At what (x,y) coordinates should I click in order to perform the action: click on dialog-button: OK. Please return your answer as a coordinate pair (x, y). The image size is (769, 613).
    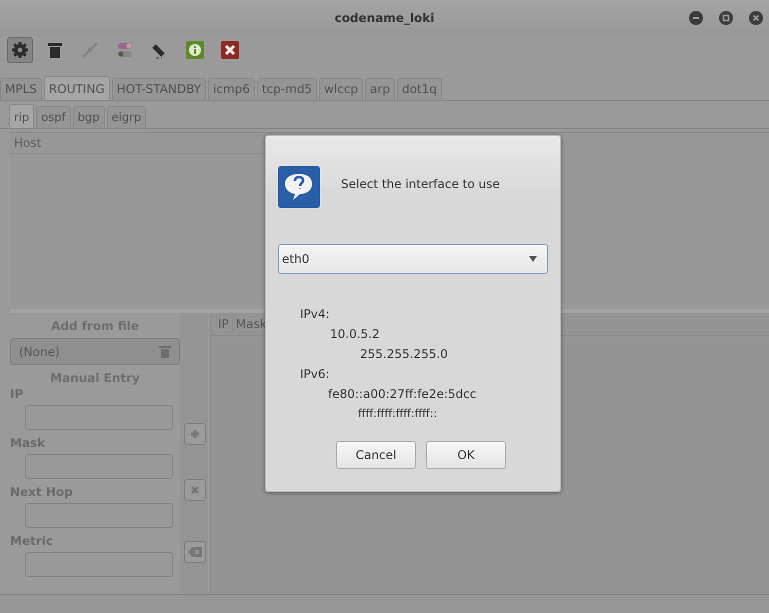
    Looking at the image, I should click on (466, 455).